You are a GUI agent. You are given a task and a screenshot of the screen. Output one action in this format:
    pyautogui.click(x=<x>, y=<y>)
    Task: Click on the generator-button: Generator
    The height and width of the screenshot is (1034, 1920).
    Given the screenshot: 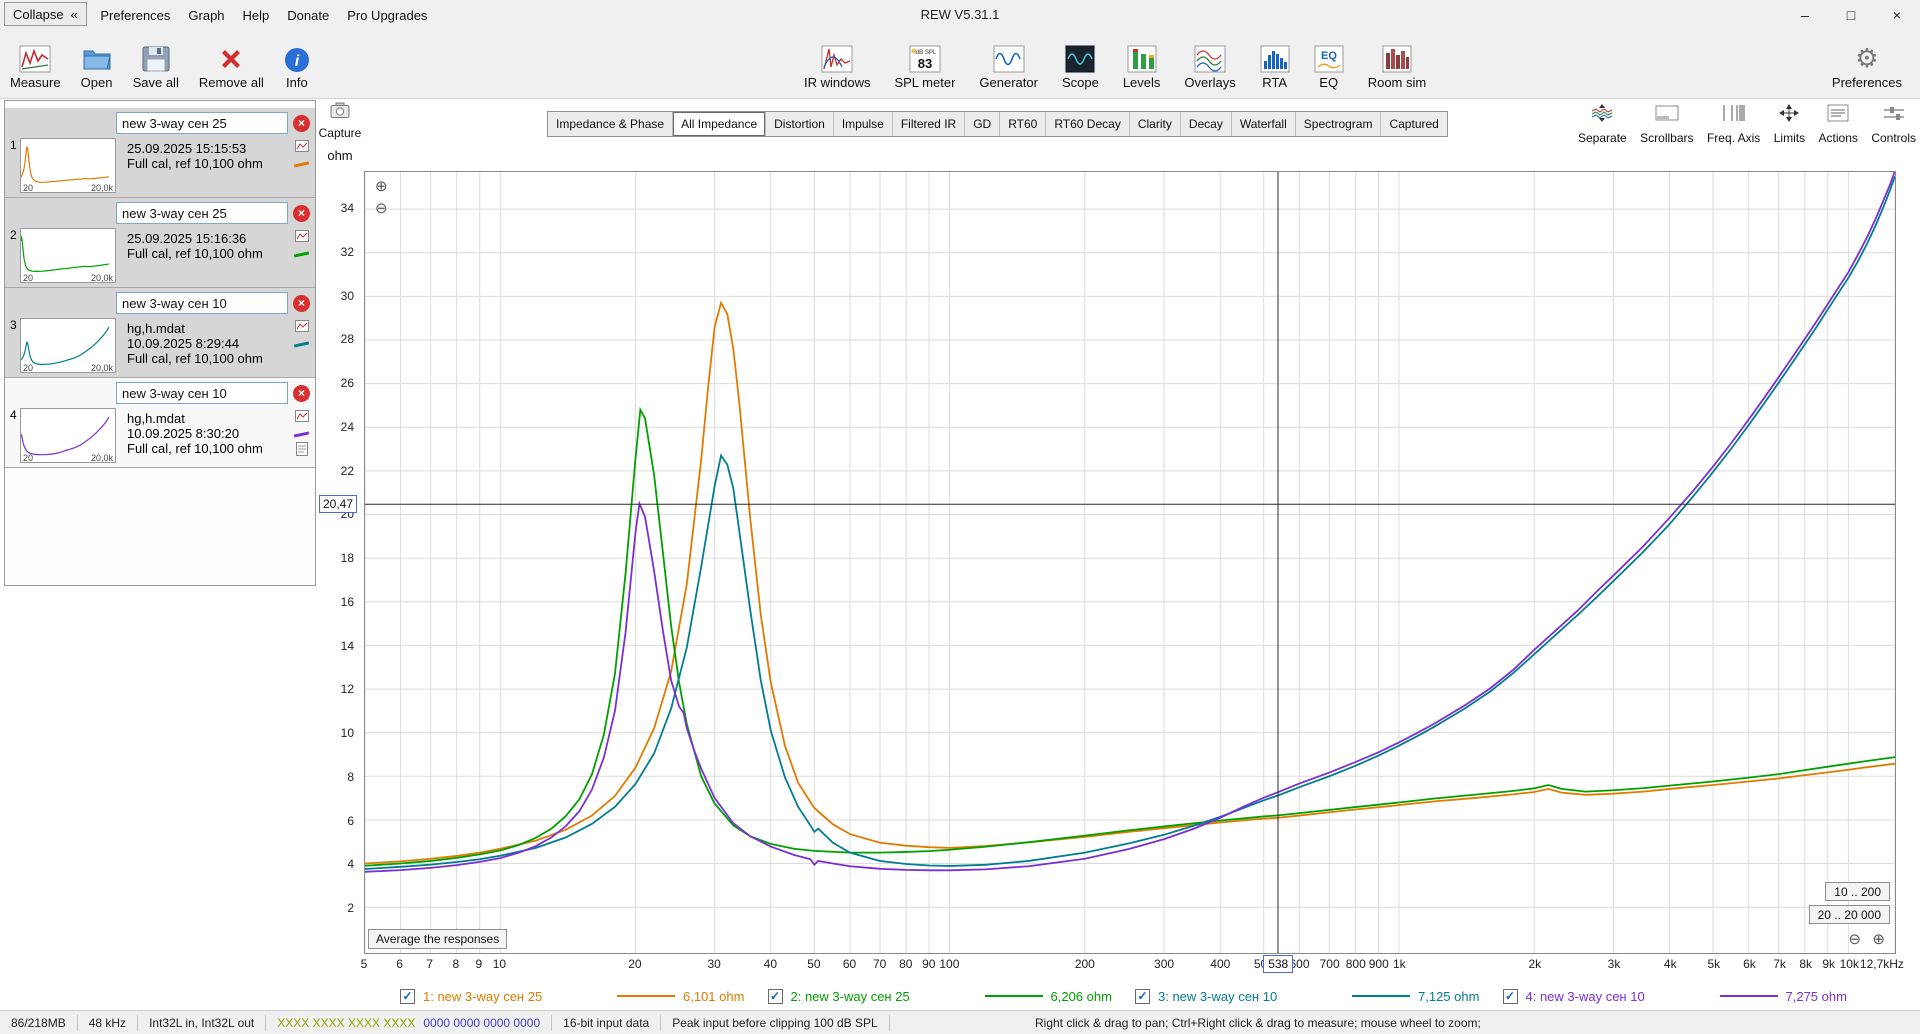 What is the action you would take?
    pyautogui.click(x=1008, y=62)
    